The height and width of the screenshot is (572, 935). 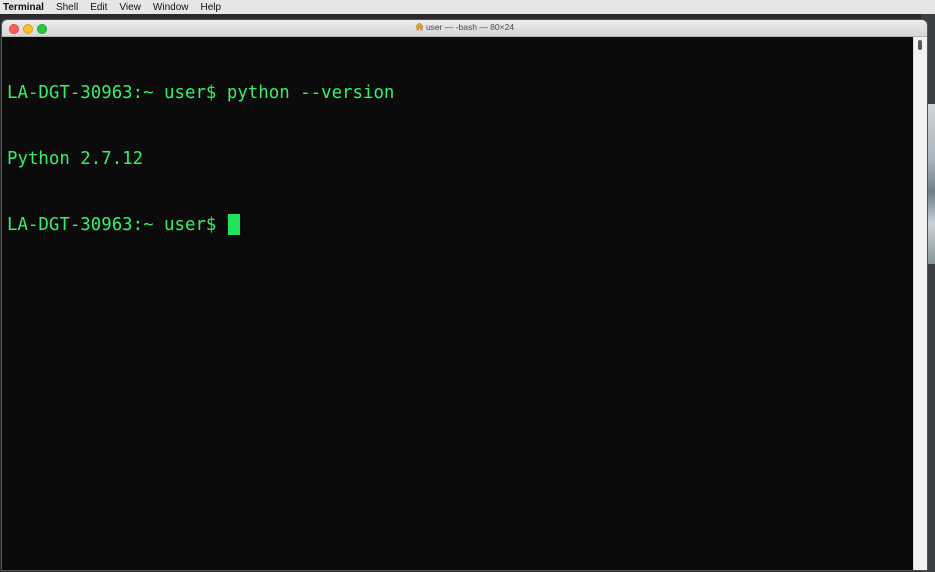 What do you see at coordinates (23, 7) in the screenshot?
I see `menu-app-name: Terminal` at bounding box center [23, 7].